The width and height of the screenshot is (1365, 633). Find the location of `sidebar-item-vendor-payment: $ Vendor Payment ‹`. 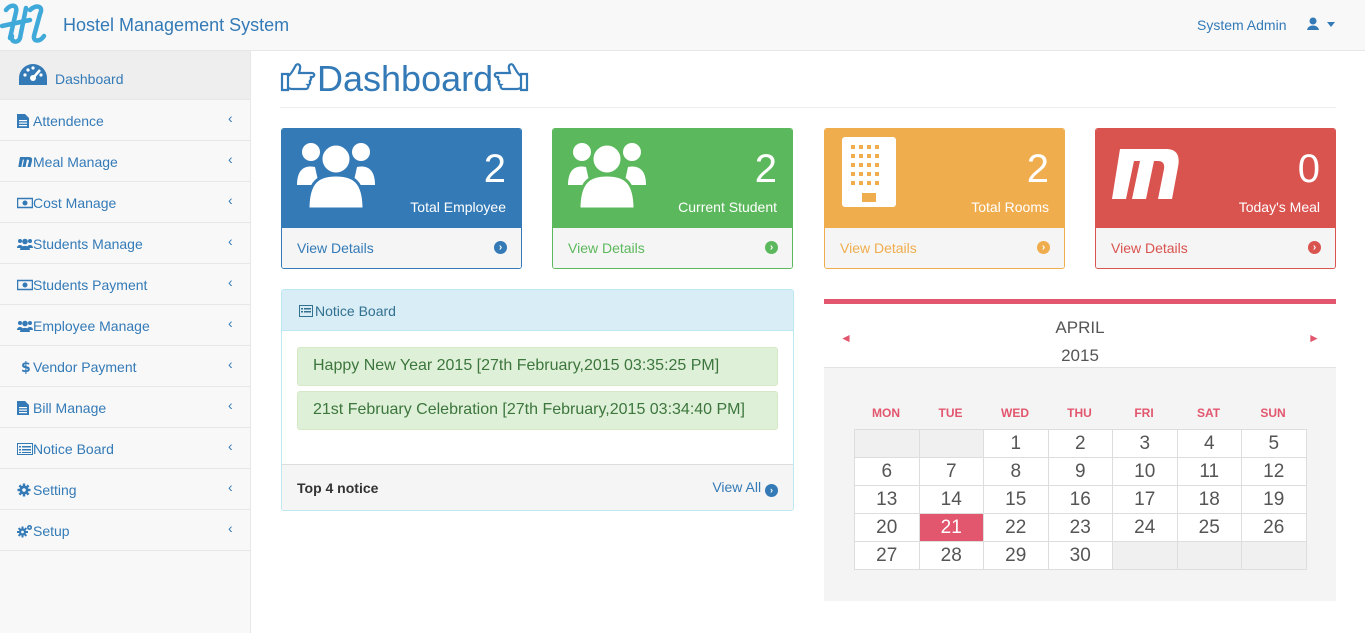

sidebar-item-vendor-payment: $ Vendor Payment ‹ is located at coordinates (125, 366).